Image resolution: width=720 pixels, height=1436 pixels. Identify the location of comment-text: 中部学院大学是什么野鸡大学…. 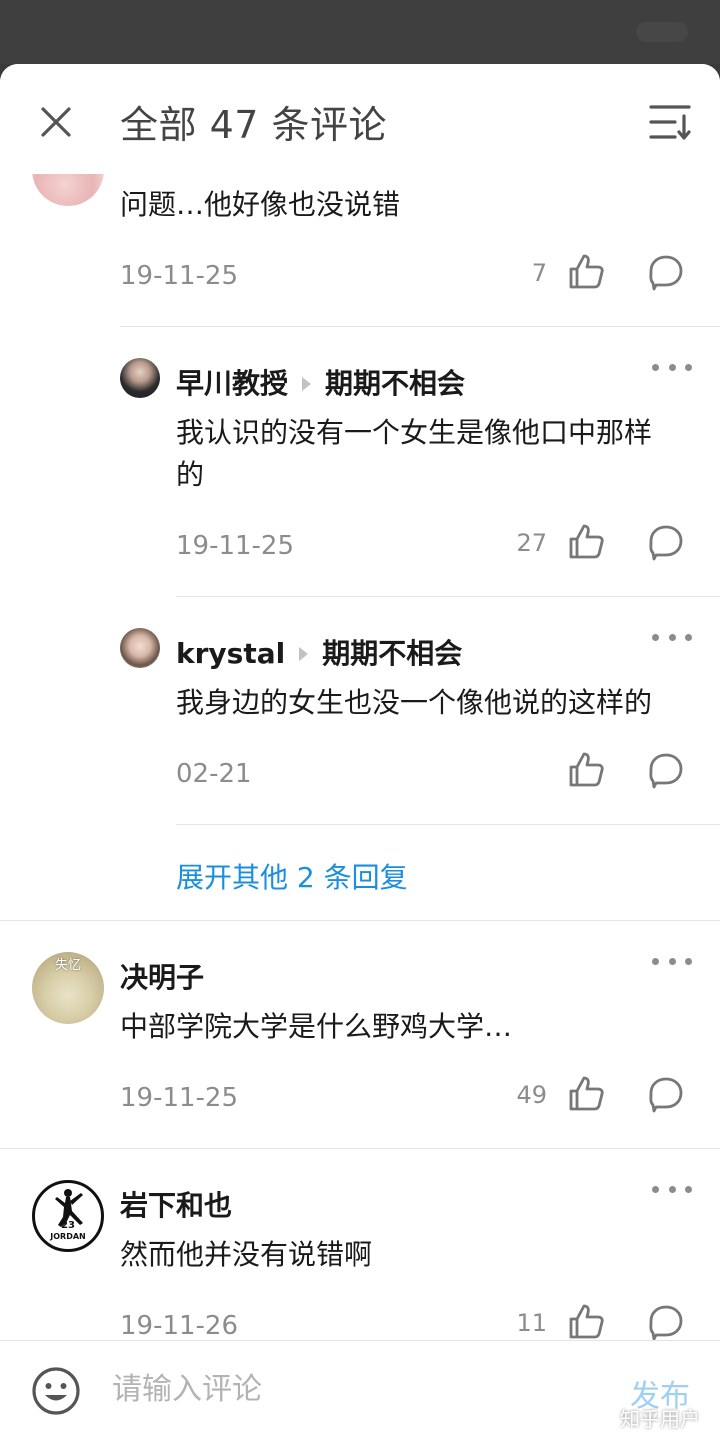
(316, 1026).